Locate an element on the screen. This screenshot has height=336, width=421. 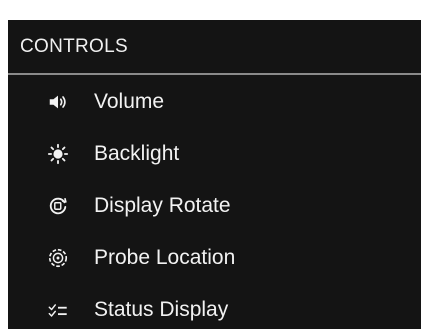
menu-item-label: Display Rotate is located at coordinates (162, 205).